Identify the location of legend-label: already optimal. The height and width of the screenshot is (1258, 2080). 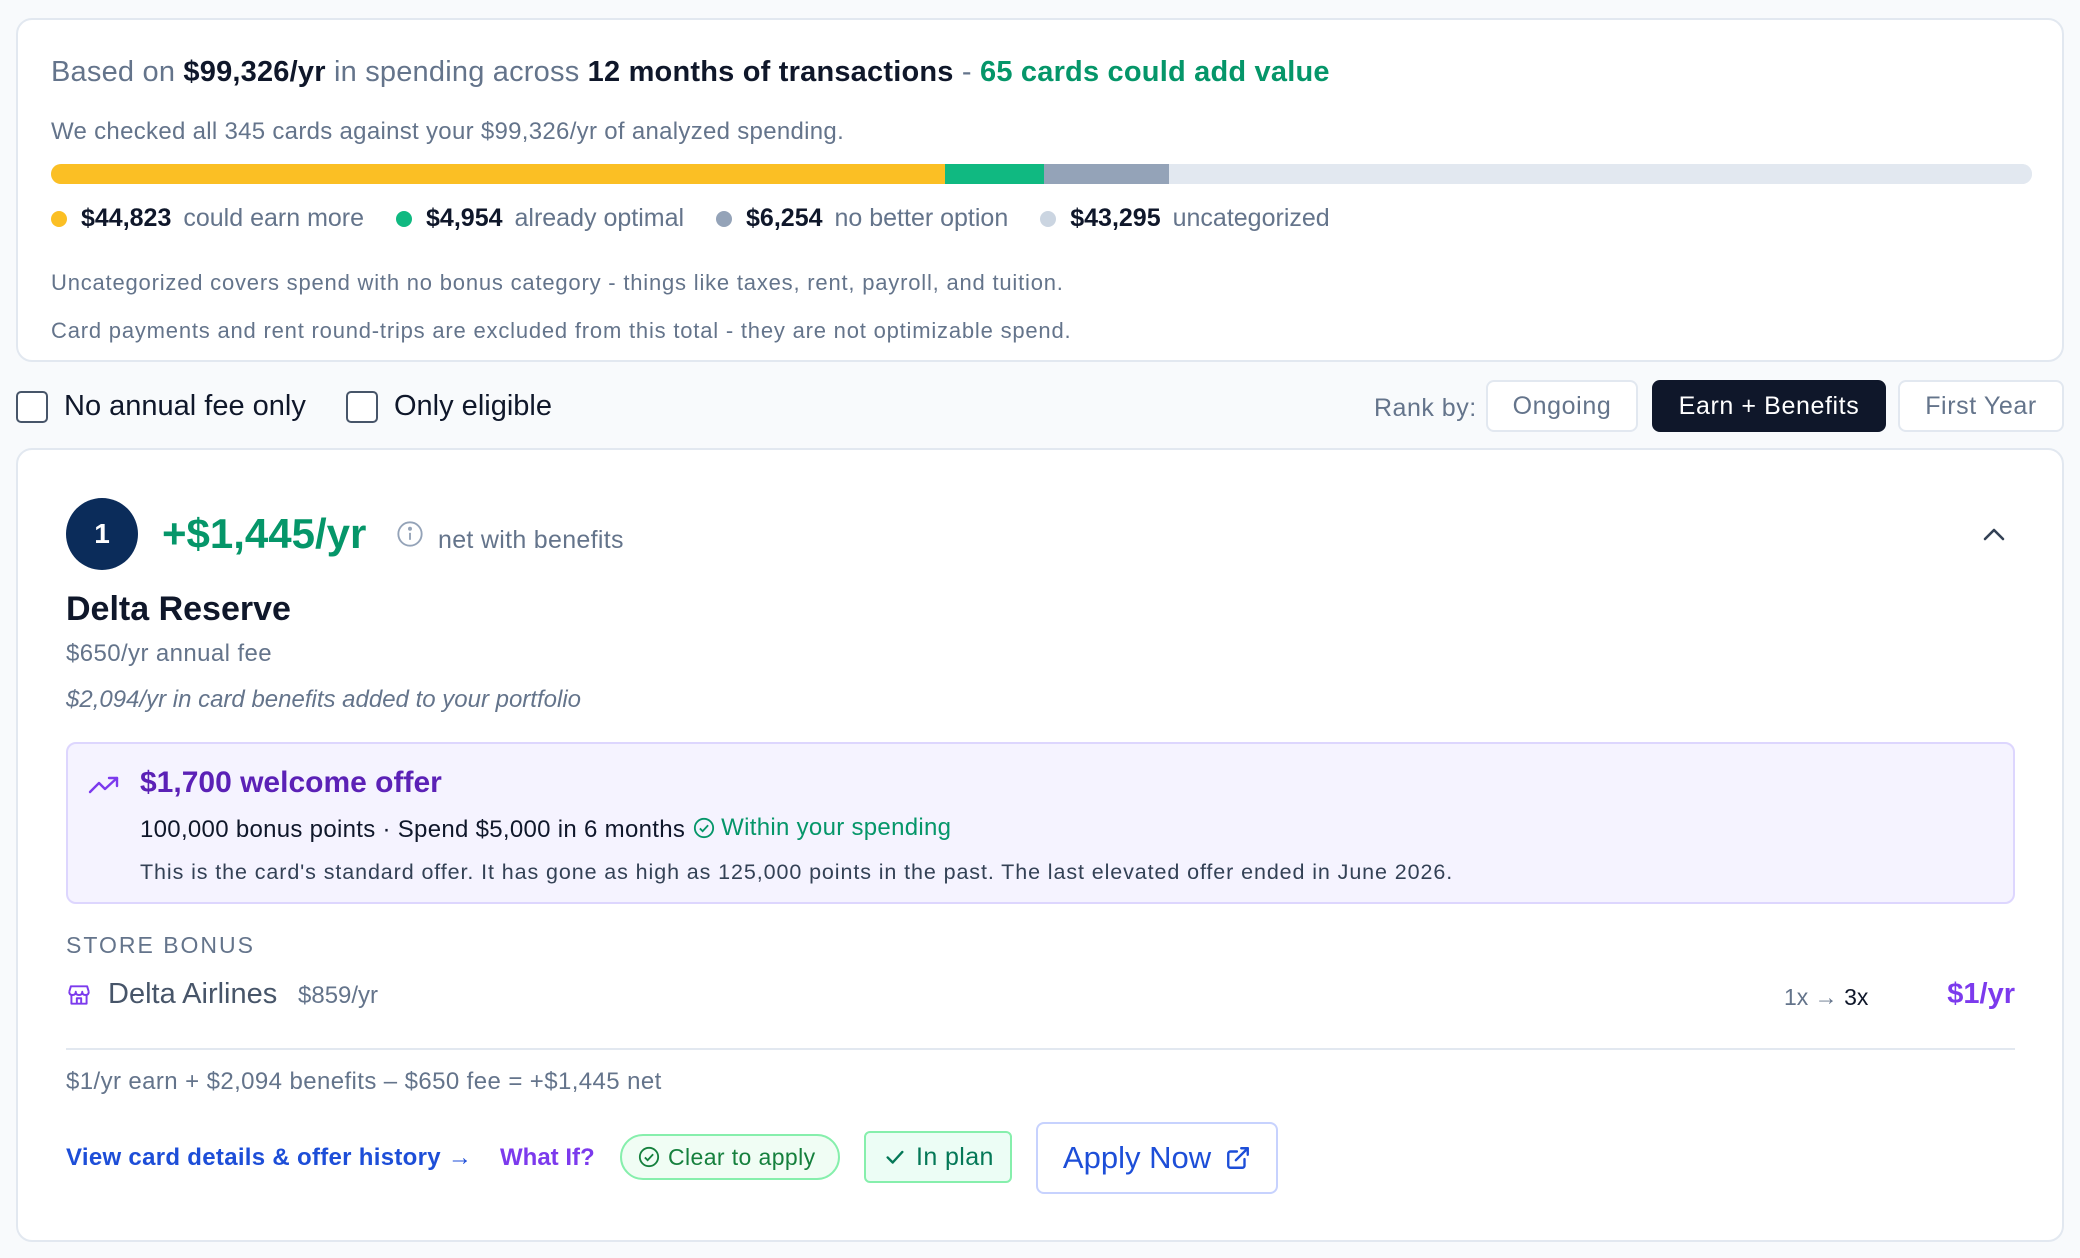
(599, 218).